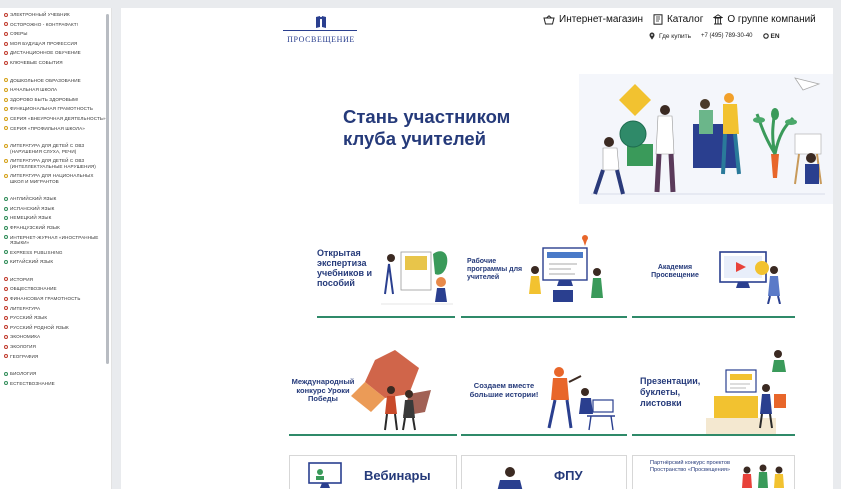  I want to click on sidebar-item-label: Французский язык, so click(35, 227).